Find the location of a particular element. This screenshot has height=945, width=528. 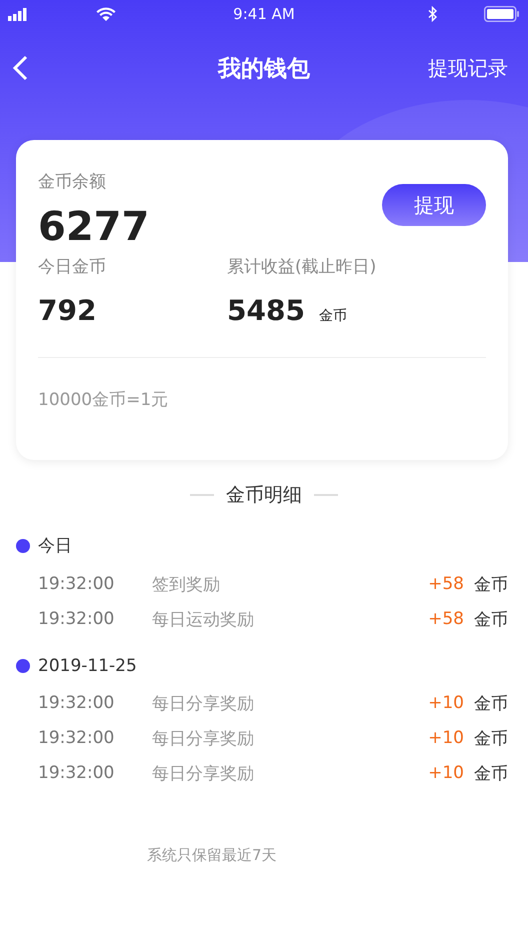

exchange-rate-note: 10000金币=1元 is located at coordinates (104, 400).